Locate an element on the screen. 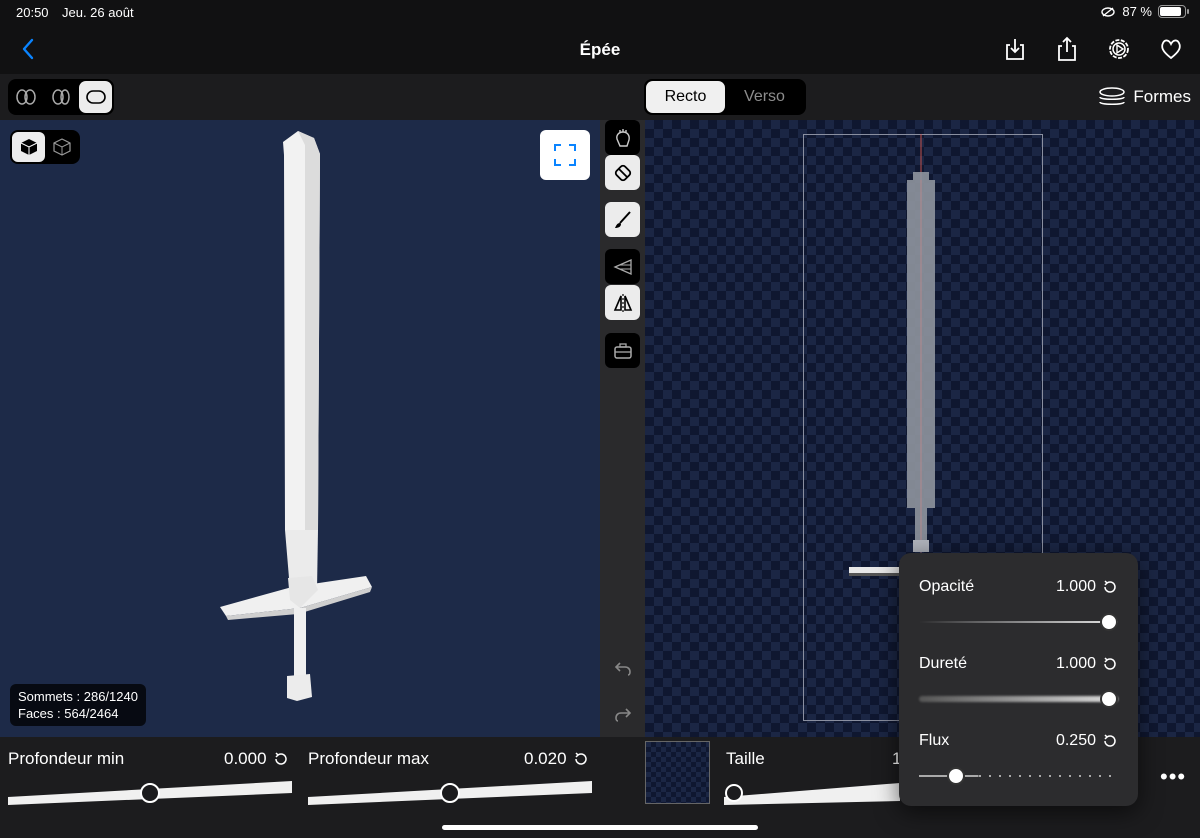  mesh-stats: Sommets : 286/1240 Faces : 564/2464 is located at coordinates (78, 705).